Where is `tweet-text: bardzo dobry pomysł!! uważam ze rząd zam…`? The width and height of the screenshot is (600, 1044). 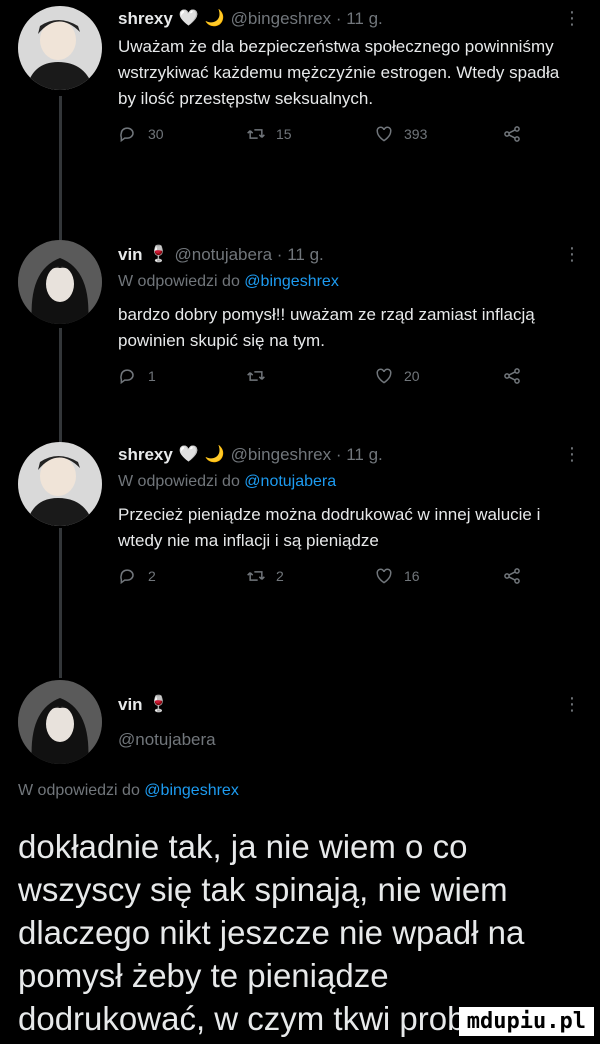 tweet-text: bardzo dobry pomysł!! uważam ze rząd zam… is located at coordinates (326, 327).